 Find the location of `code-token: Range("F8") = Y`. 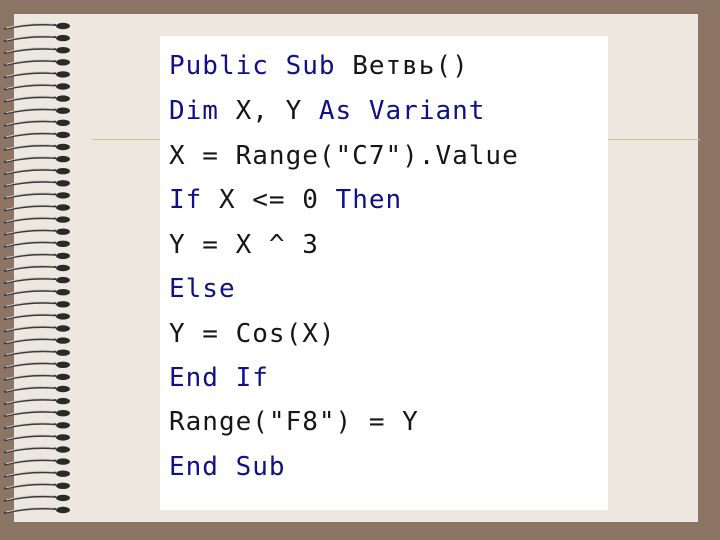

code-token: Range("F8") = Y is located at coordinates (294, 422).